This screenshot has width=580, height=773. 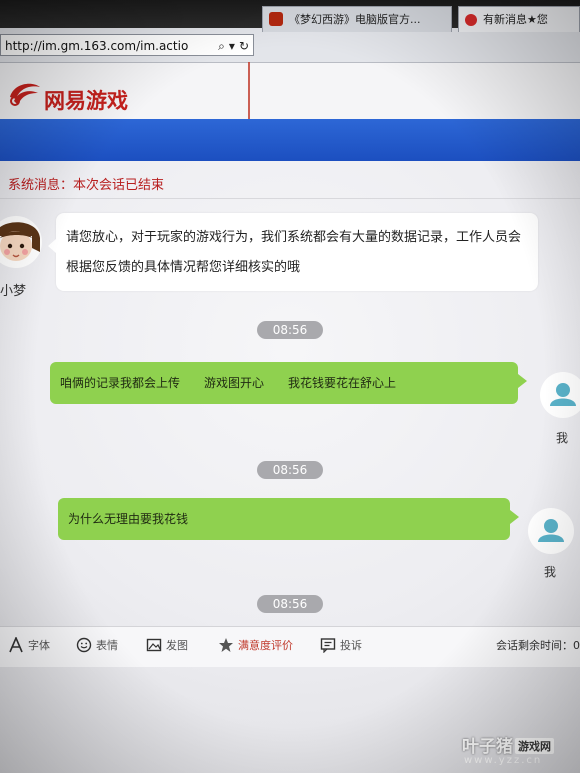 What do you see at coordinates (25, 94) in the screenshot?
I see `netease-logo-icon` at bounding box center [25, 94].